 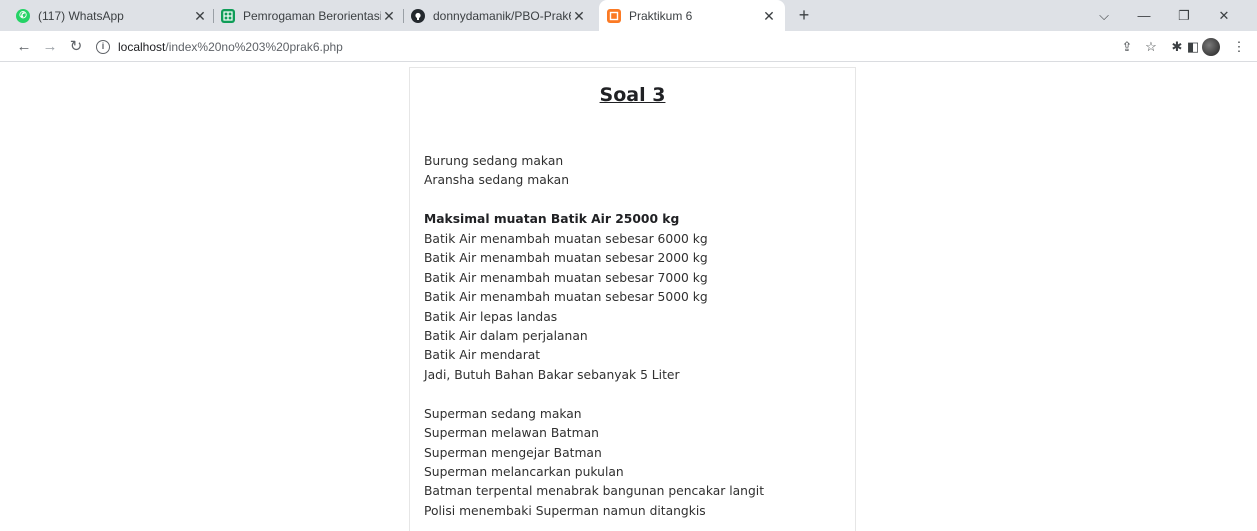 I want to click on puzzle-icon: ✱, so click(x=1177, y=46).